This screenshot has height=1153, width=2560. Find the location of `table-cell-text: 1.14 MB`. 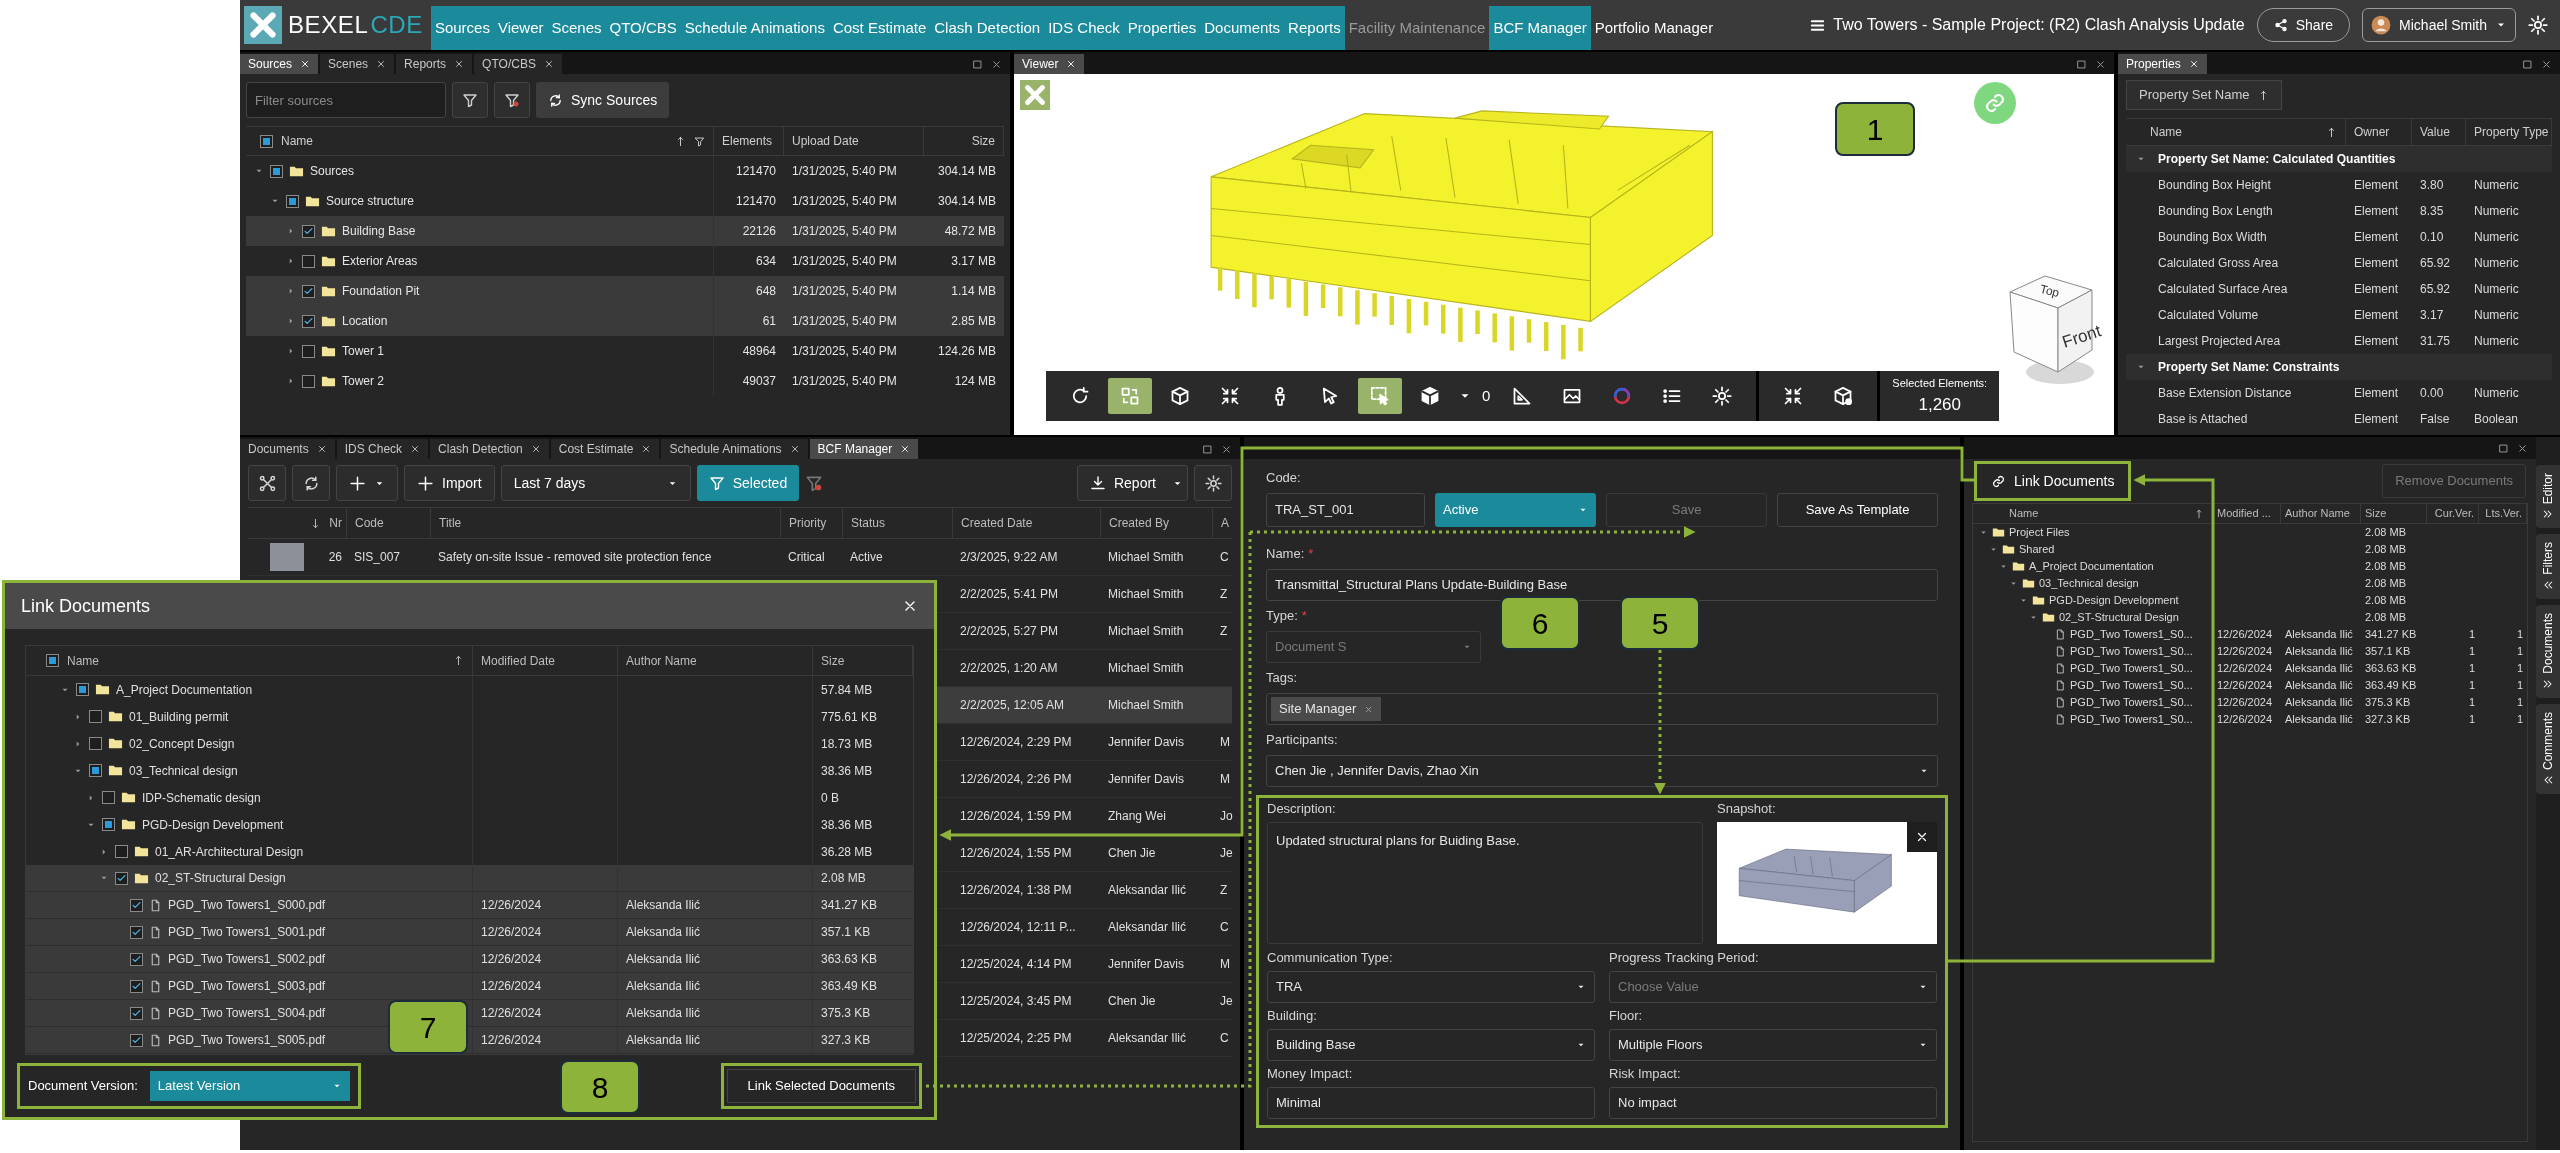

table-cell-text: 1.14 MB is located at coordinates (973, 291).